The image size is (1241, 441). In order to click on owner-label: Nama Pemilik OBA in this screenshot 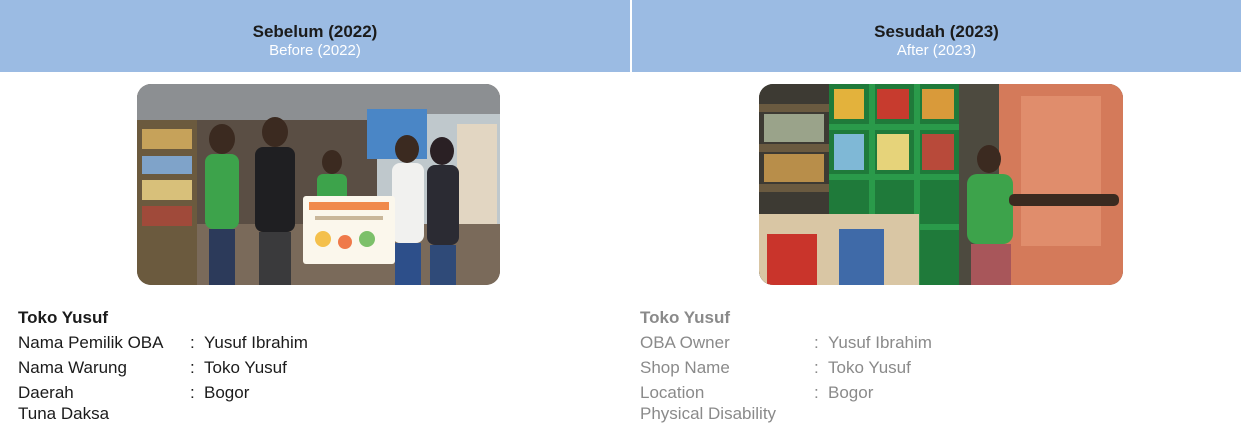, I will do `click(91, 342)`.